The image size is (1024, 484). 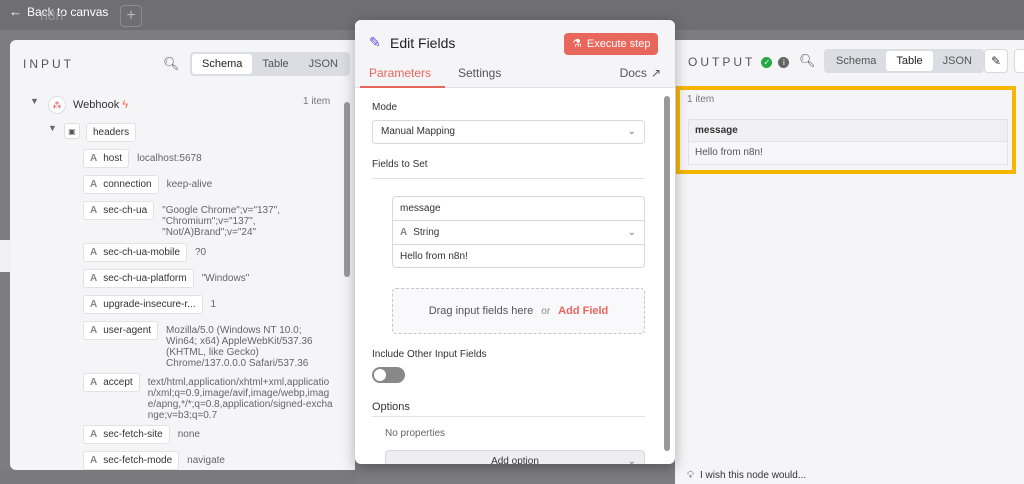 What do you see at coordinates (655, 73) in the screenshot?
I see `external-link-icon: ↗` at bounding box center [655, 73].